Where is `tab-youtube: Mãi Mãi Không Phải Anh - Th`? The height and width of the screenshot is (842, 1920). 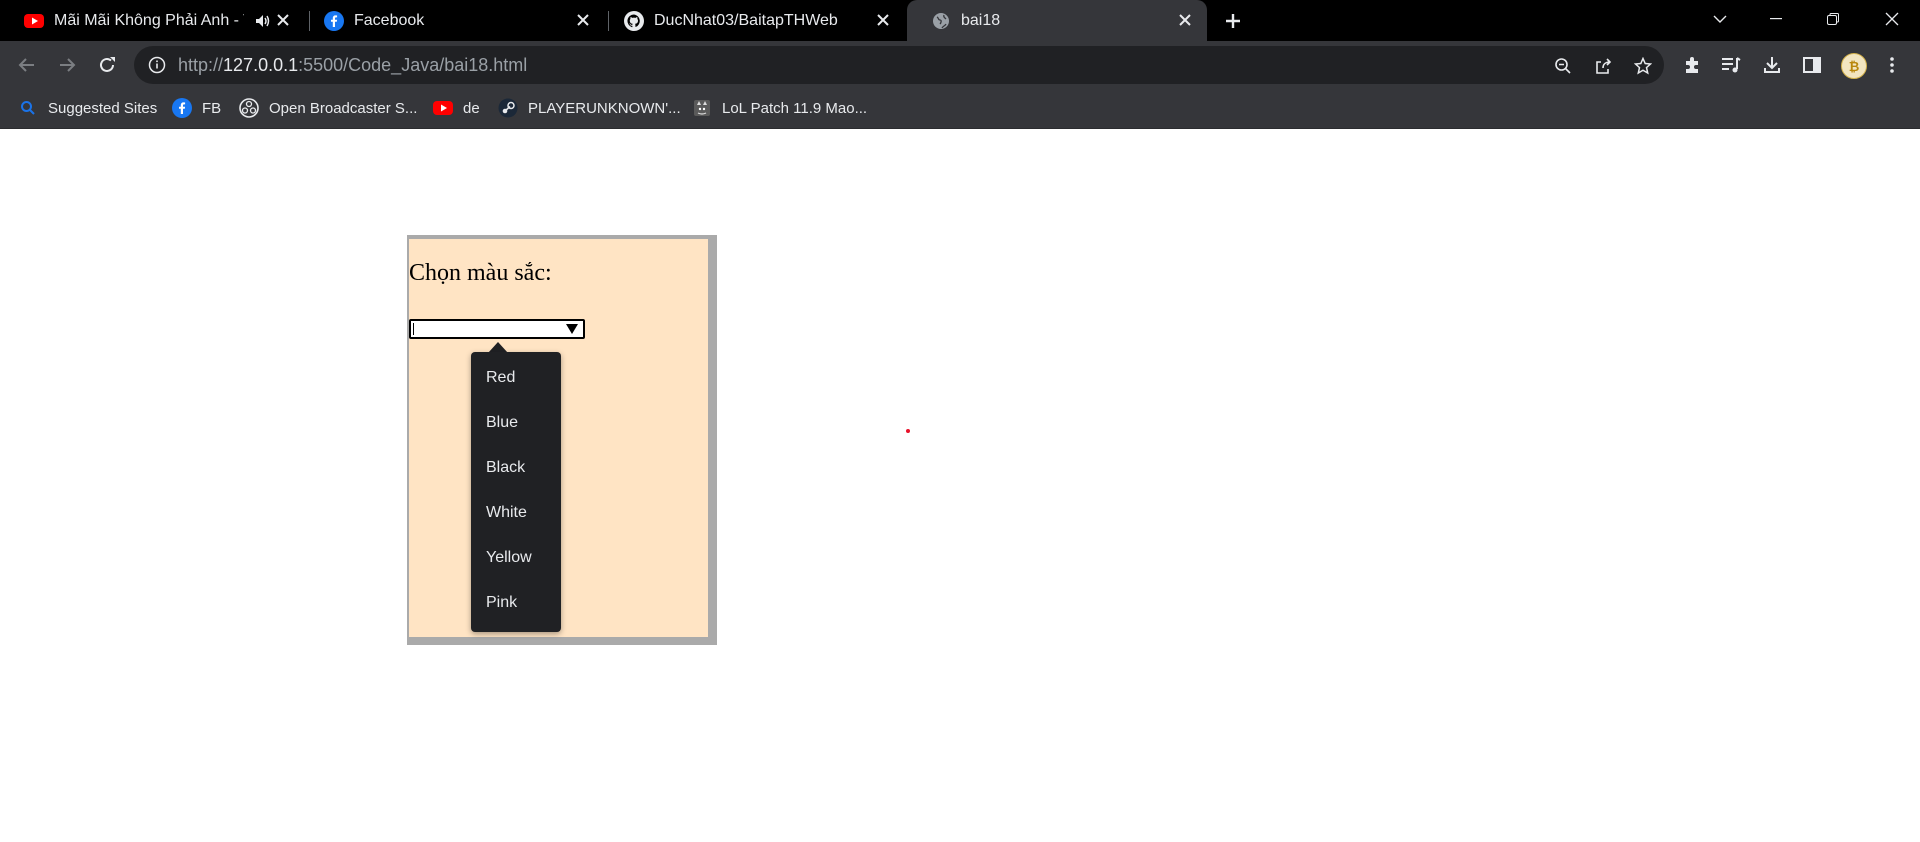 tab-youtube: Mãi Mãi Không Phải Anh - Th is located at coordinates (152, 20).